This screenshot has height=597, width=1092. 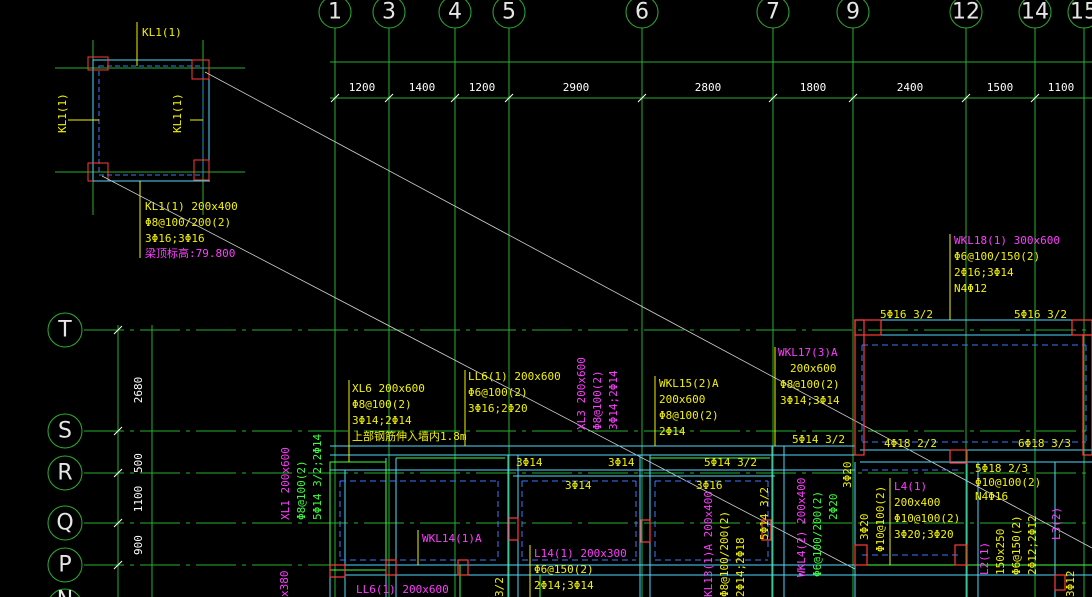 I want to click on axis-bubble-col: 7, so click(x=773, y=14).